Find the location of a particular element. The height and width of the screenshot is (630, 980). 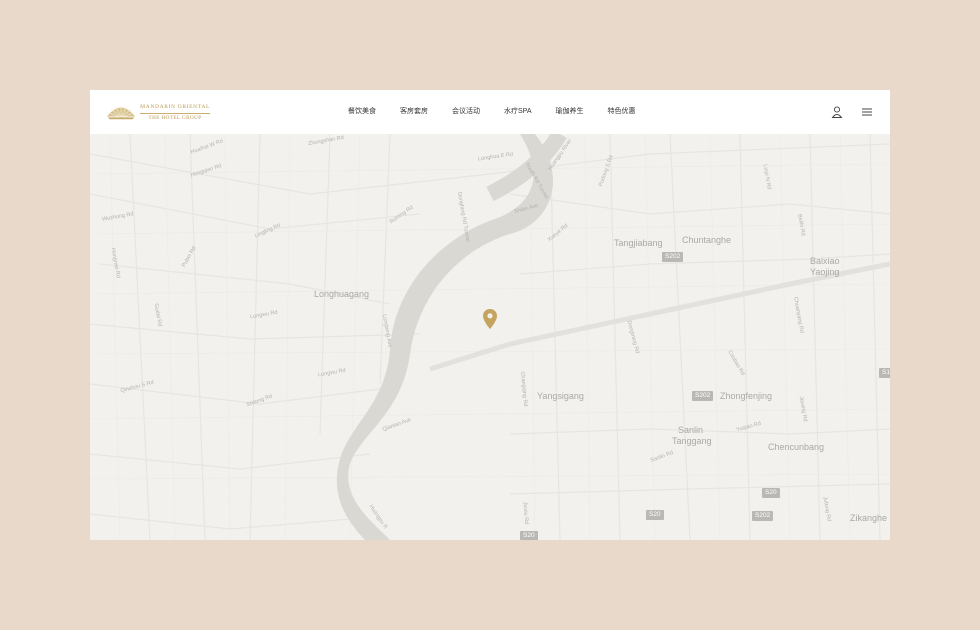

location-pin-icon is located at coordinates (490, 319).